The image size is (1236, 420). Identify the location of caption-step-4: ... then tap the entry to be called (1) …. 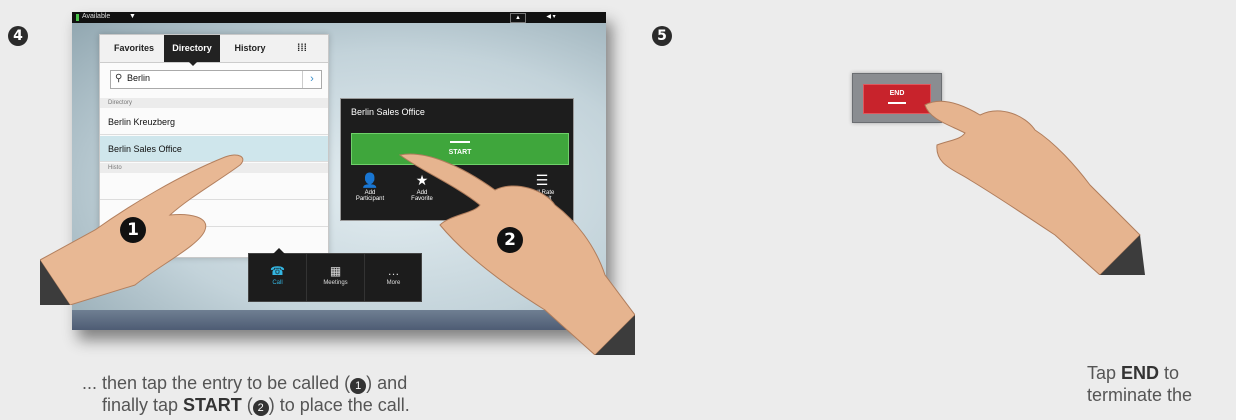
(246, 394).